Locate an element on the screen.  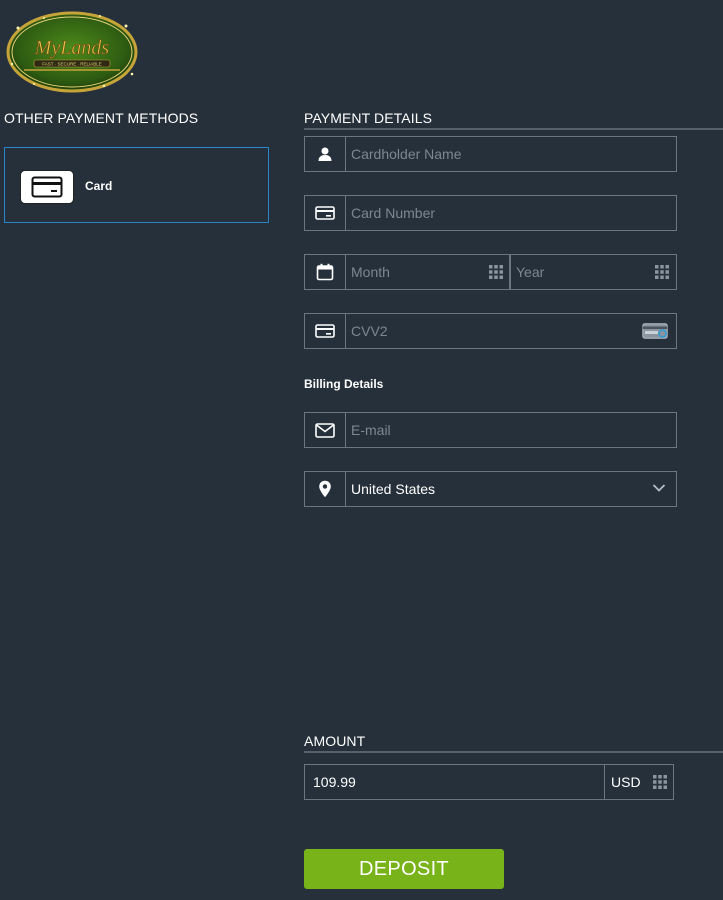
calendar-icon is located at coordinates (325, 272).